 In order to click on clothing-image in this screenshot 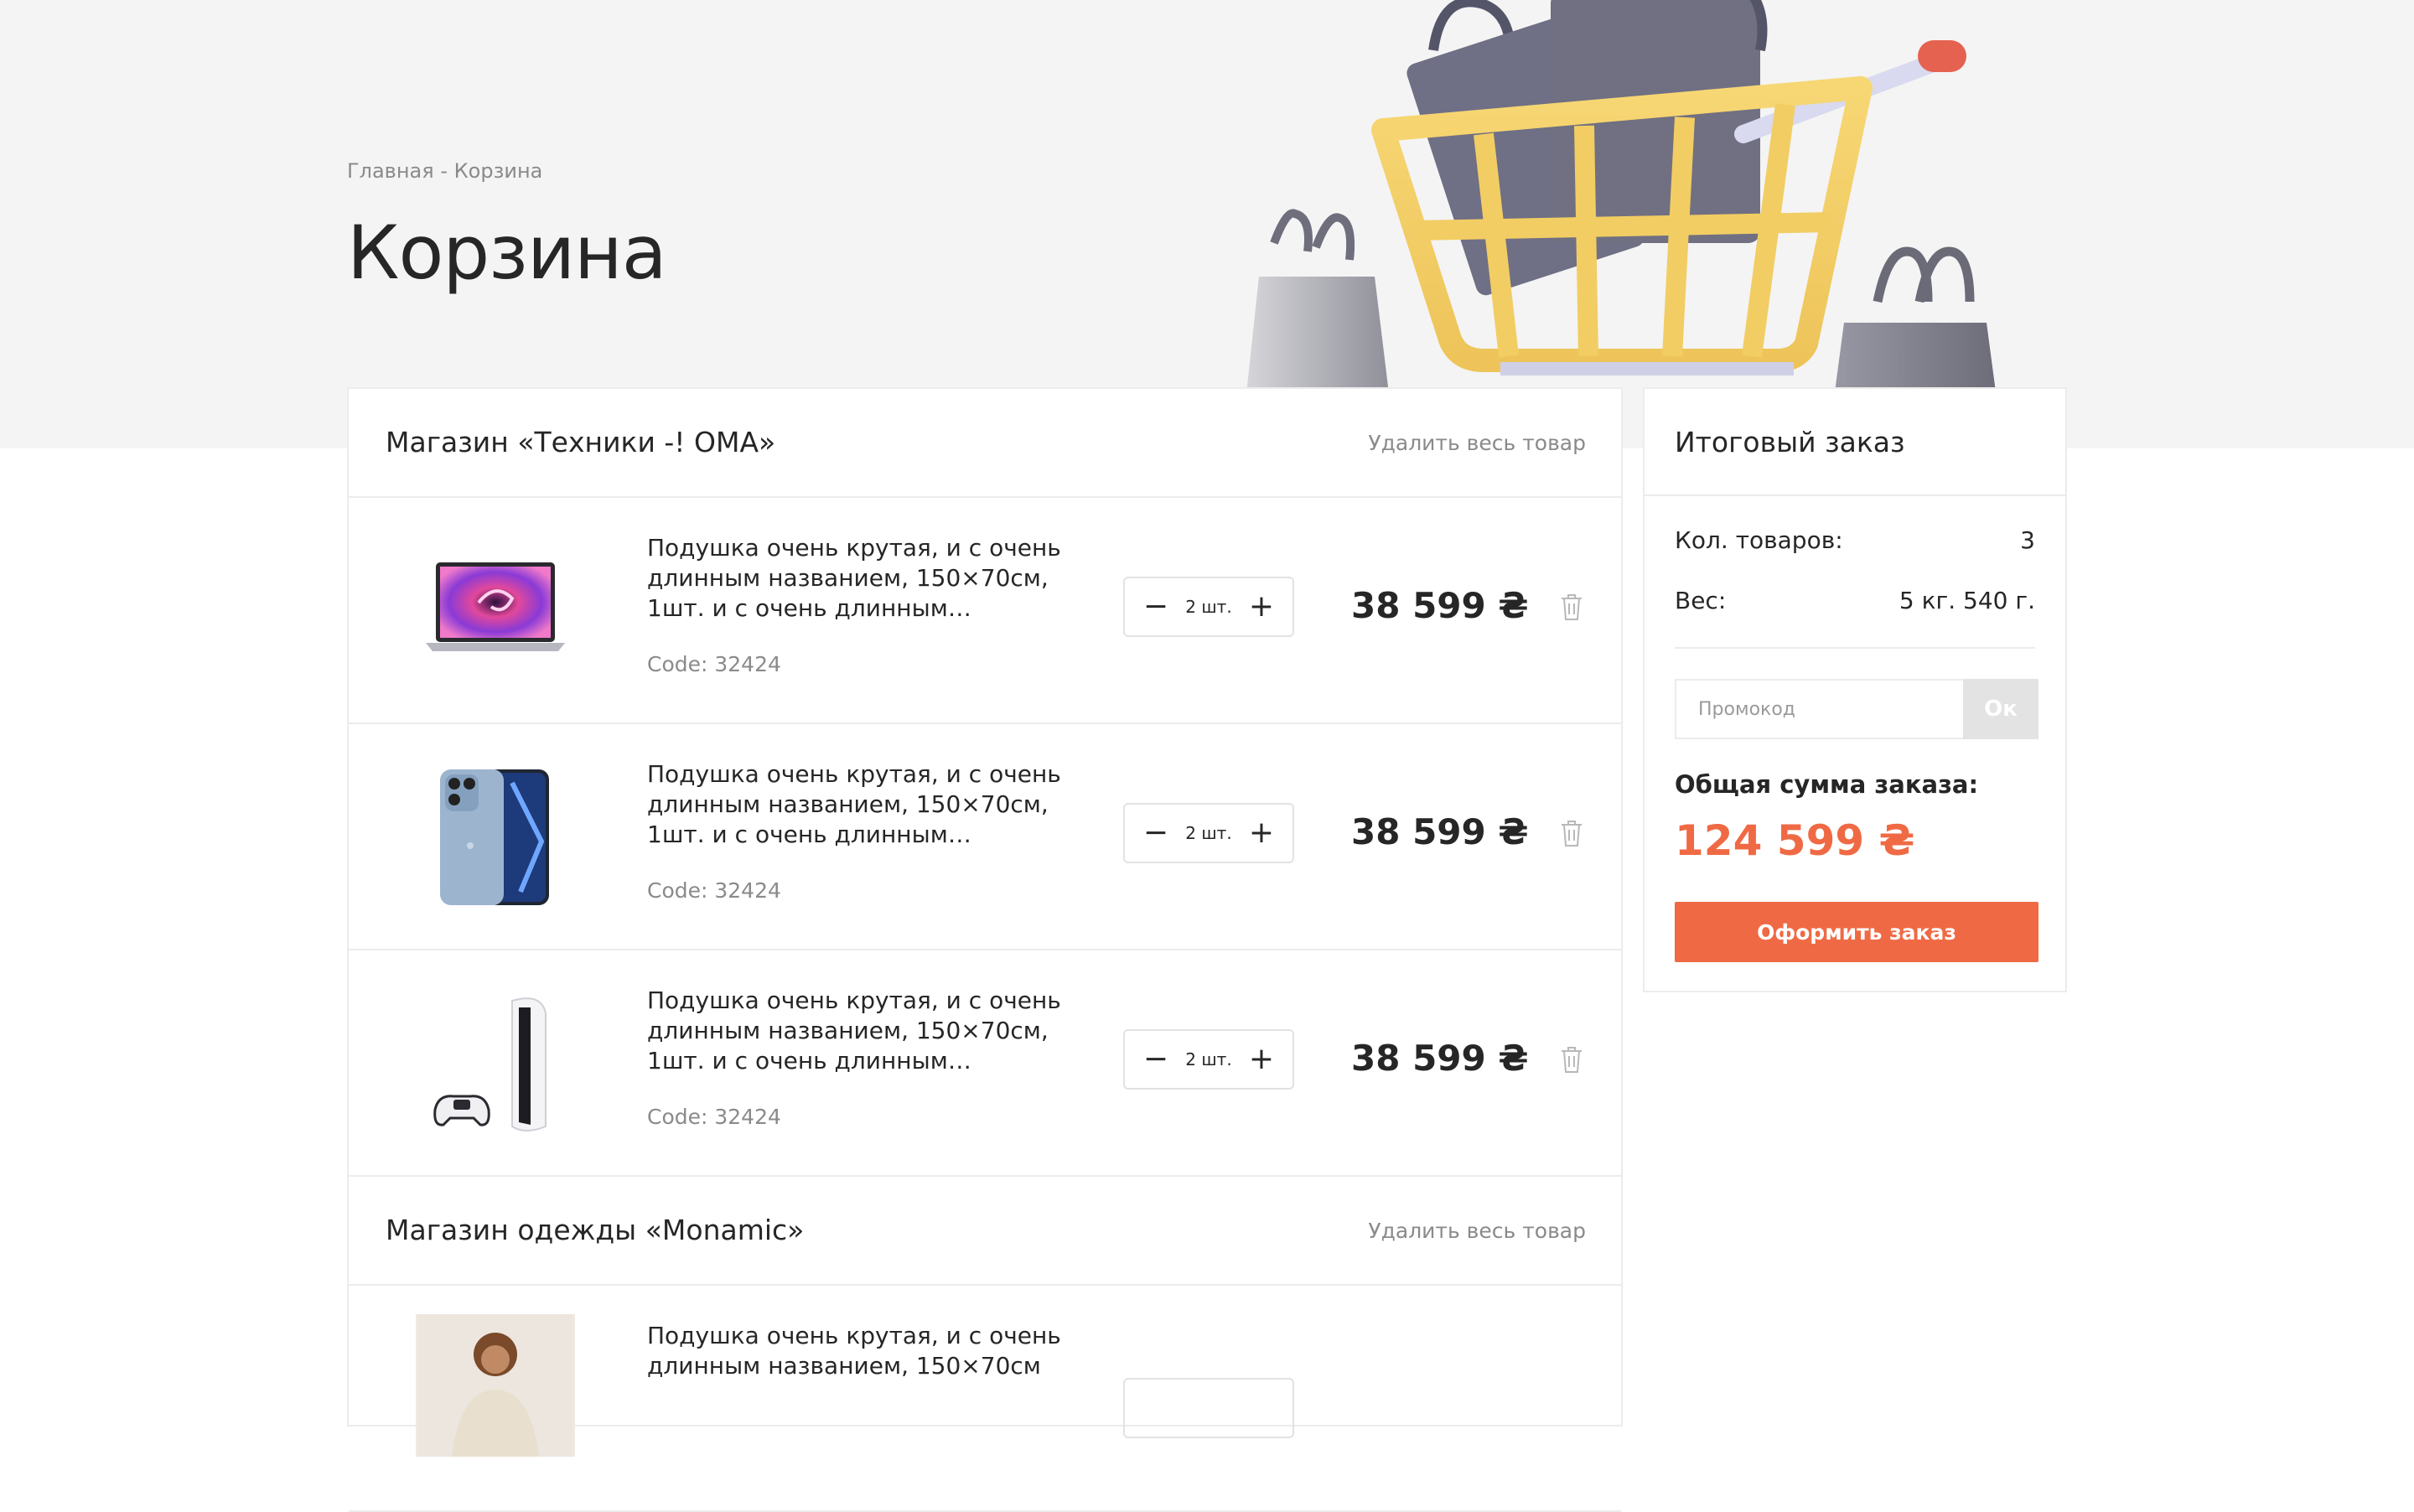, I will do `click(495, 1385)`.